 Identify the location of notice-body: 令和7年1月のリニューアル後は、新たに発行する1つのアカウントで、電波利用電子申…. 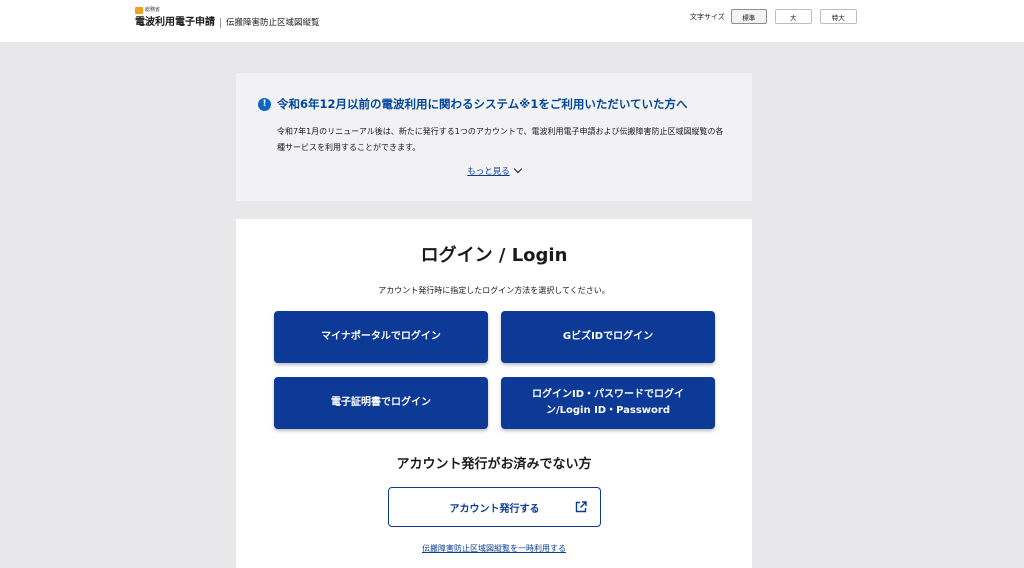
(500, 139).